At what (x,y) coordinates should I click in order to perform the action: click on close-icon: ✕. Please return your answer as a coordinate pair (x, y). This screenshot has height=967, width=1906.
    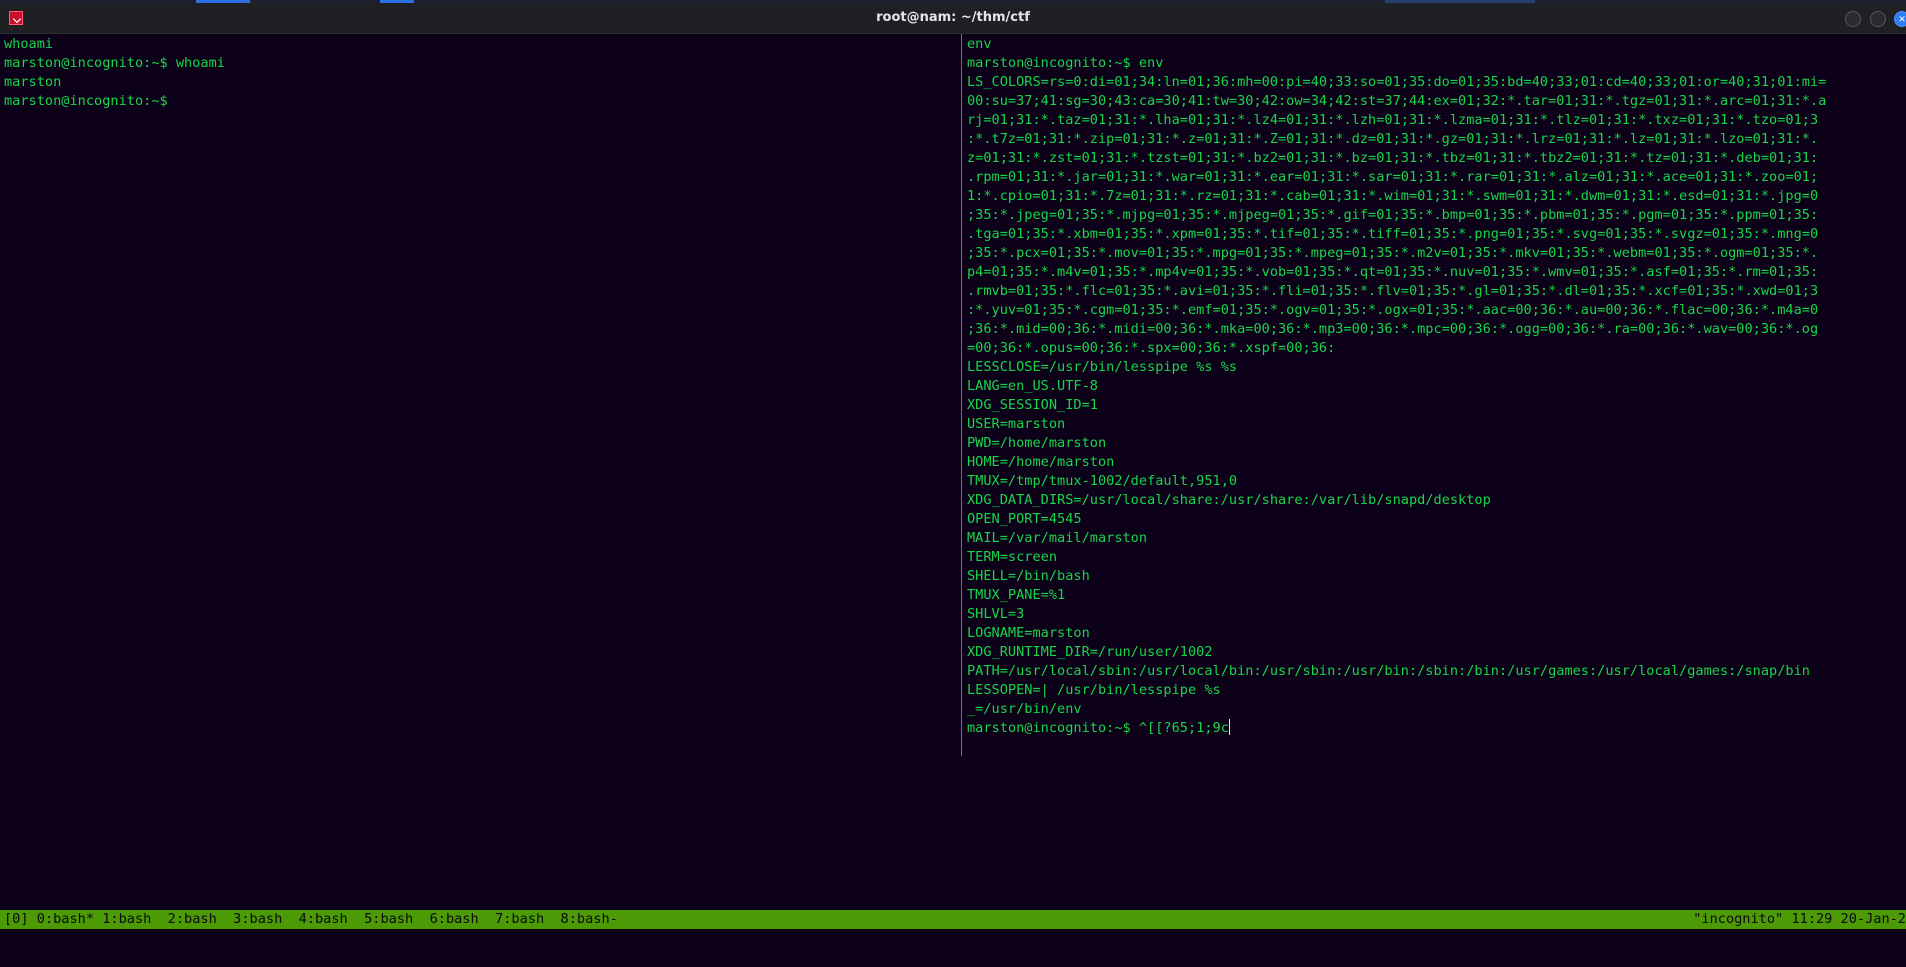
    Looking at the image, I should click on (1902, 18).